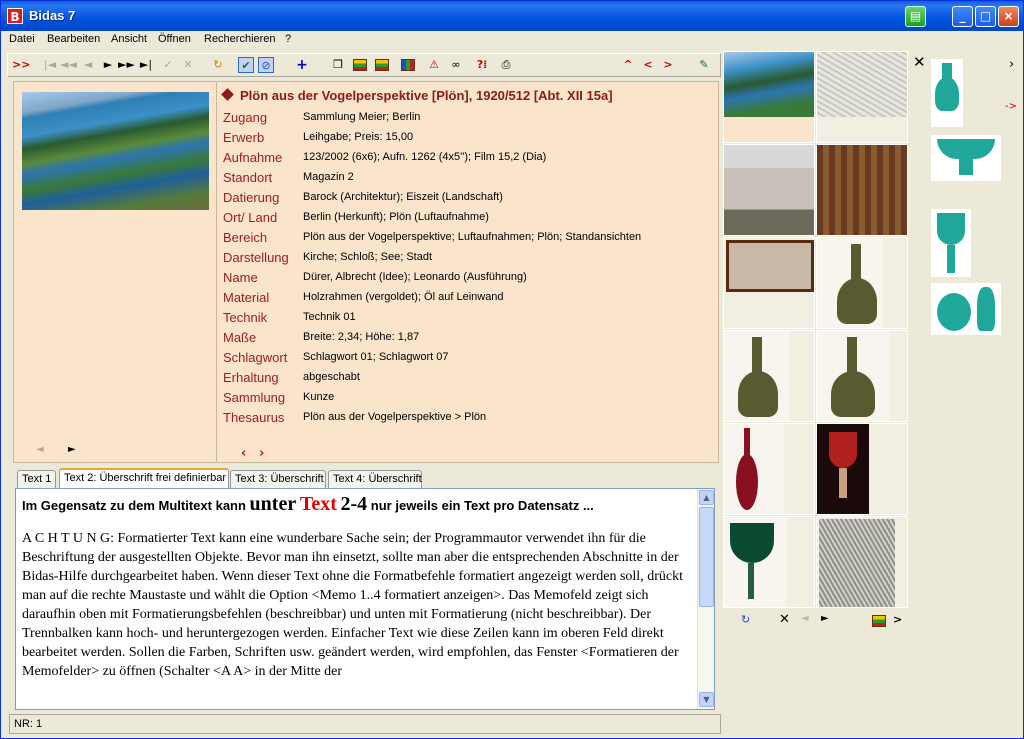 The width and height of the screenshot is (1024, 739). I want to click on thumb-red-bottle, so click(769, 469).